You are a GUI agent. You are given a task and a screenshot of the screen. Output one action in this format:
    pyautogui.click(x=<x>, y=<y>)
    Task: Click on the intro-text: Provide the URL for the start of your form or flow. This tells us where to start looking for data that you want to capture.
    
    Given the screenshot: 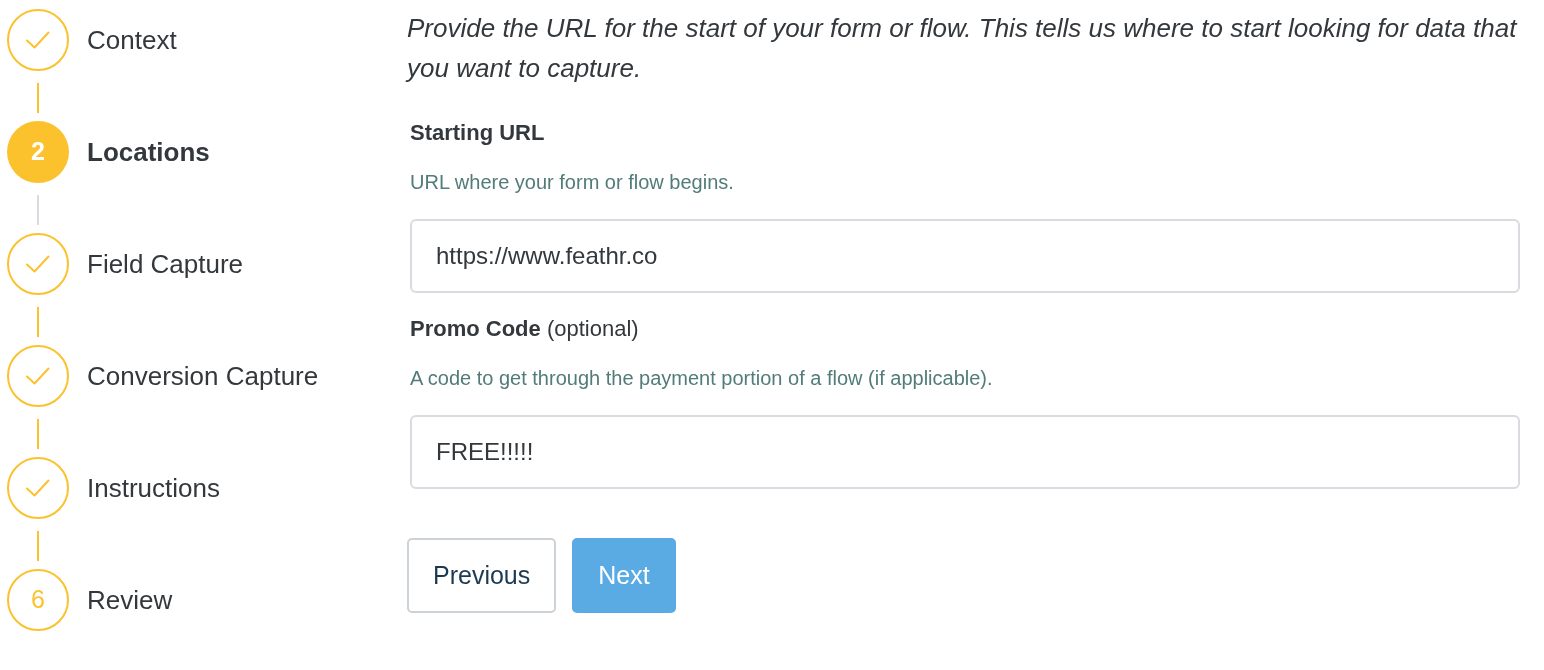 What is the action you would take?
    pyautogui.click(x=963, y=48)
    